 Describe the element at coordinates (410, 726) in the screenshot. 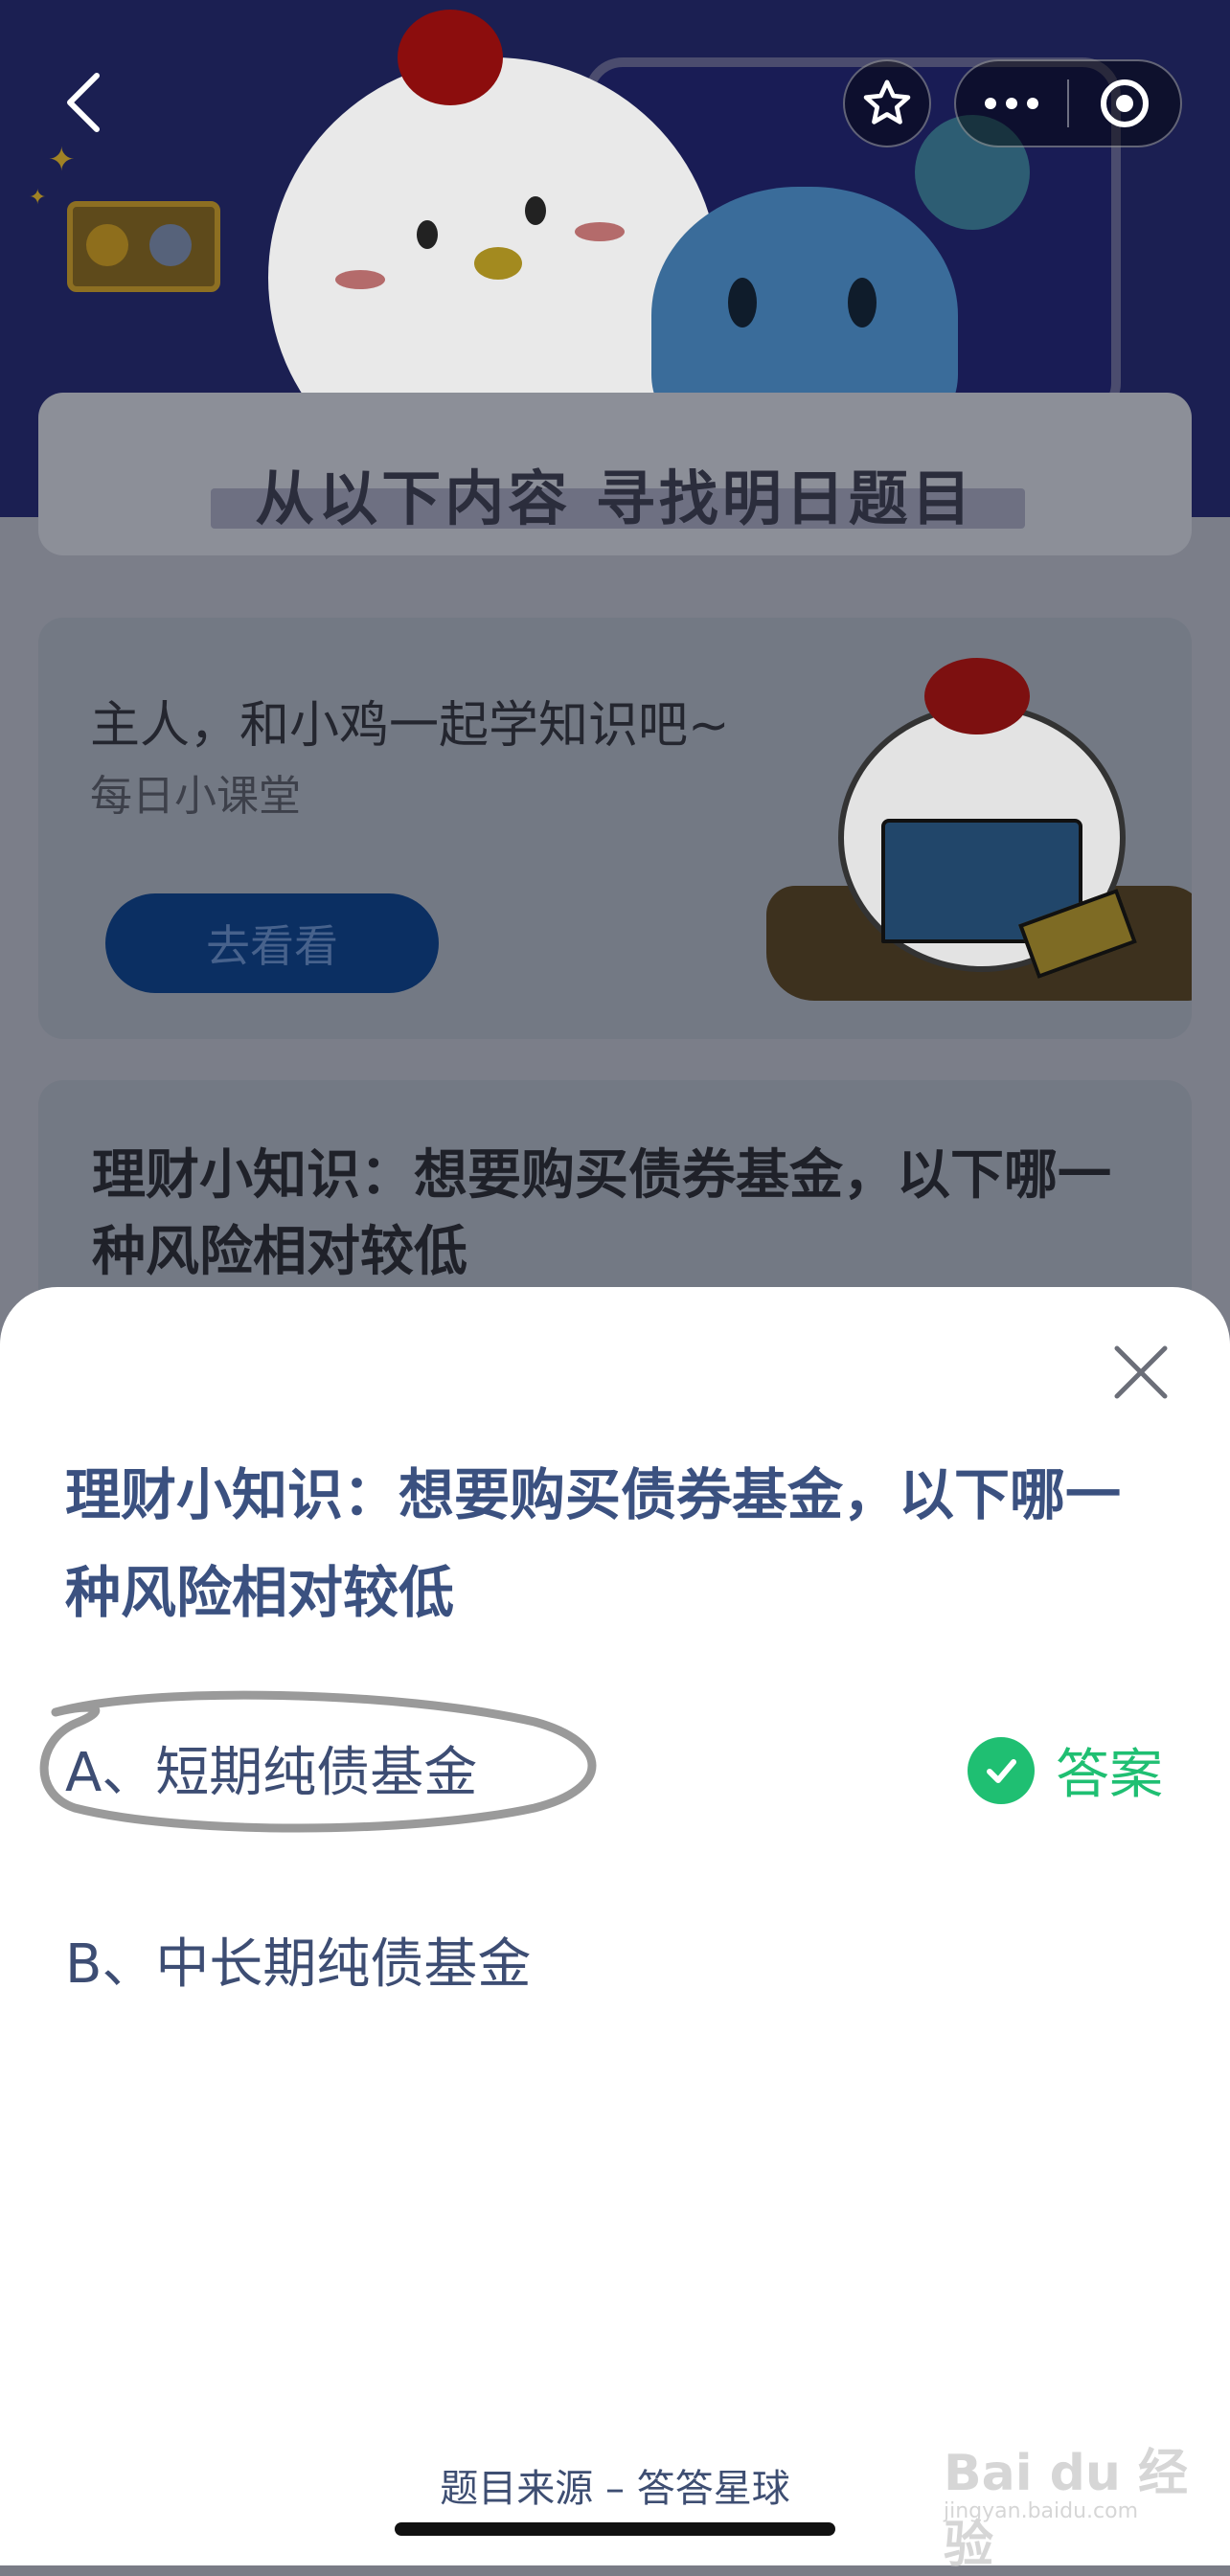

I see `lesson-card-title: 主人，和小鸡一起学知识吧~` at that location.